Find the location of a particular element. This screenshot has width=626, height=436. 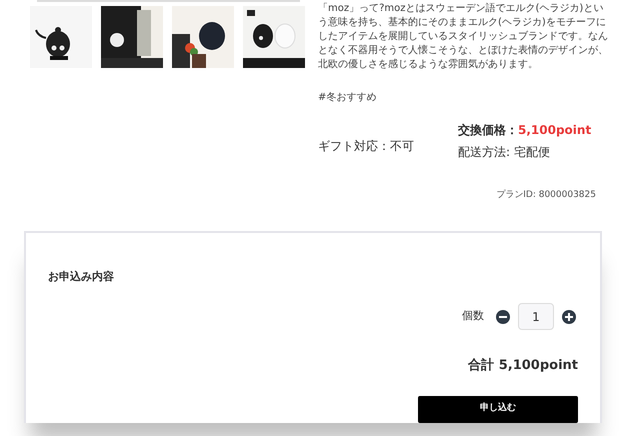

minus-button is located at coordinates (503, 317).